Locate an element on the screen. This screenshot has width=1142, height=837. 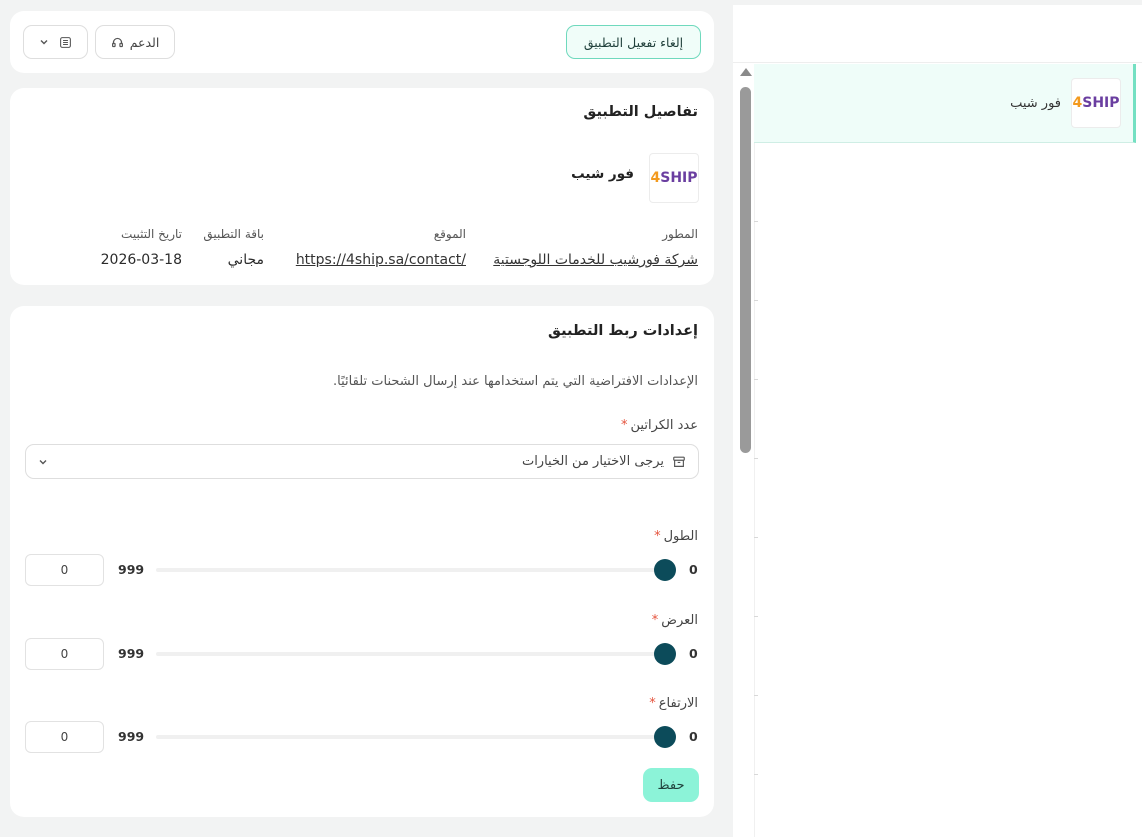
actions-card: إلغاء تفعيل التطبيق الدعم is located at coordinates (362, 42).